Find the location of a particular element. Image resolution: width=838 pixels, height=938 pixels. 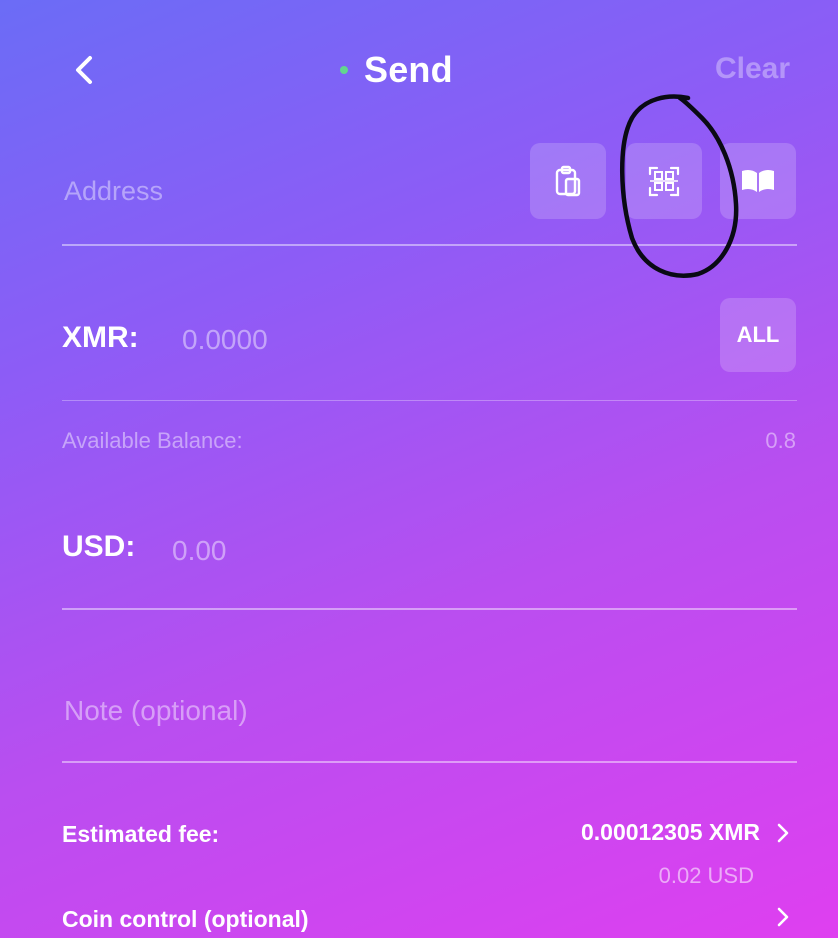

coin-control-button is located at coordinates (783, 919).